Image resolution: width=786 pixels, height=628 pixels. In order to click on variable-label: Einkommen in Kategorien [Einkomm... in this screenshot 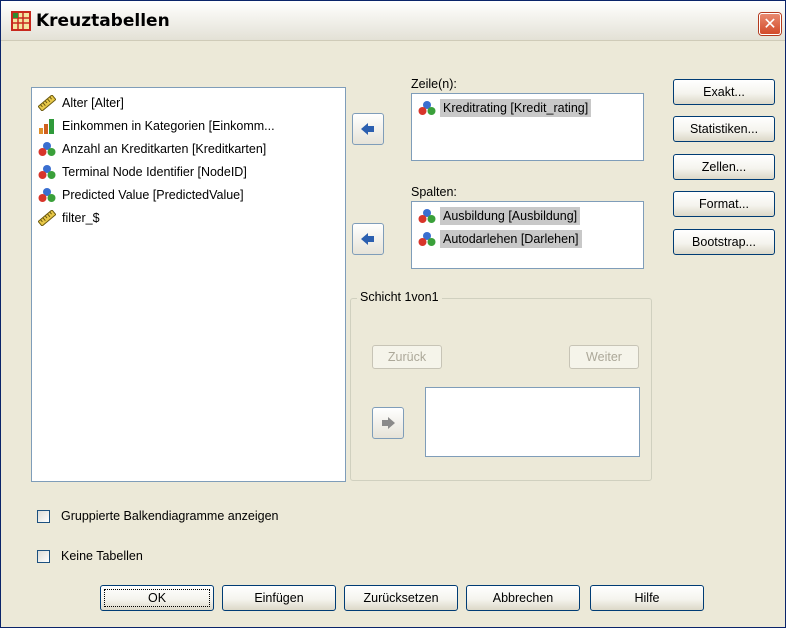, I will do `click(168, 126)`.